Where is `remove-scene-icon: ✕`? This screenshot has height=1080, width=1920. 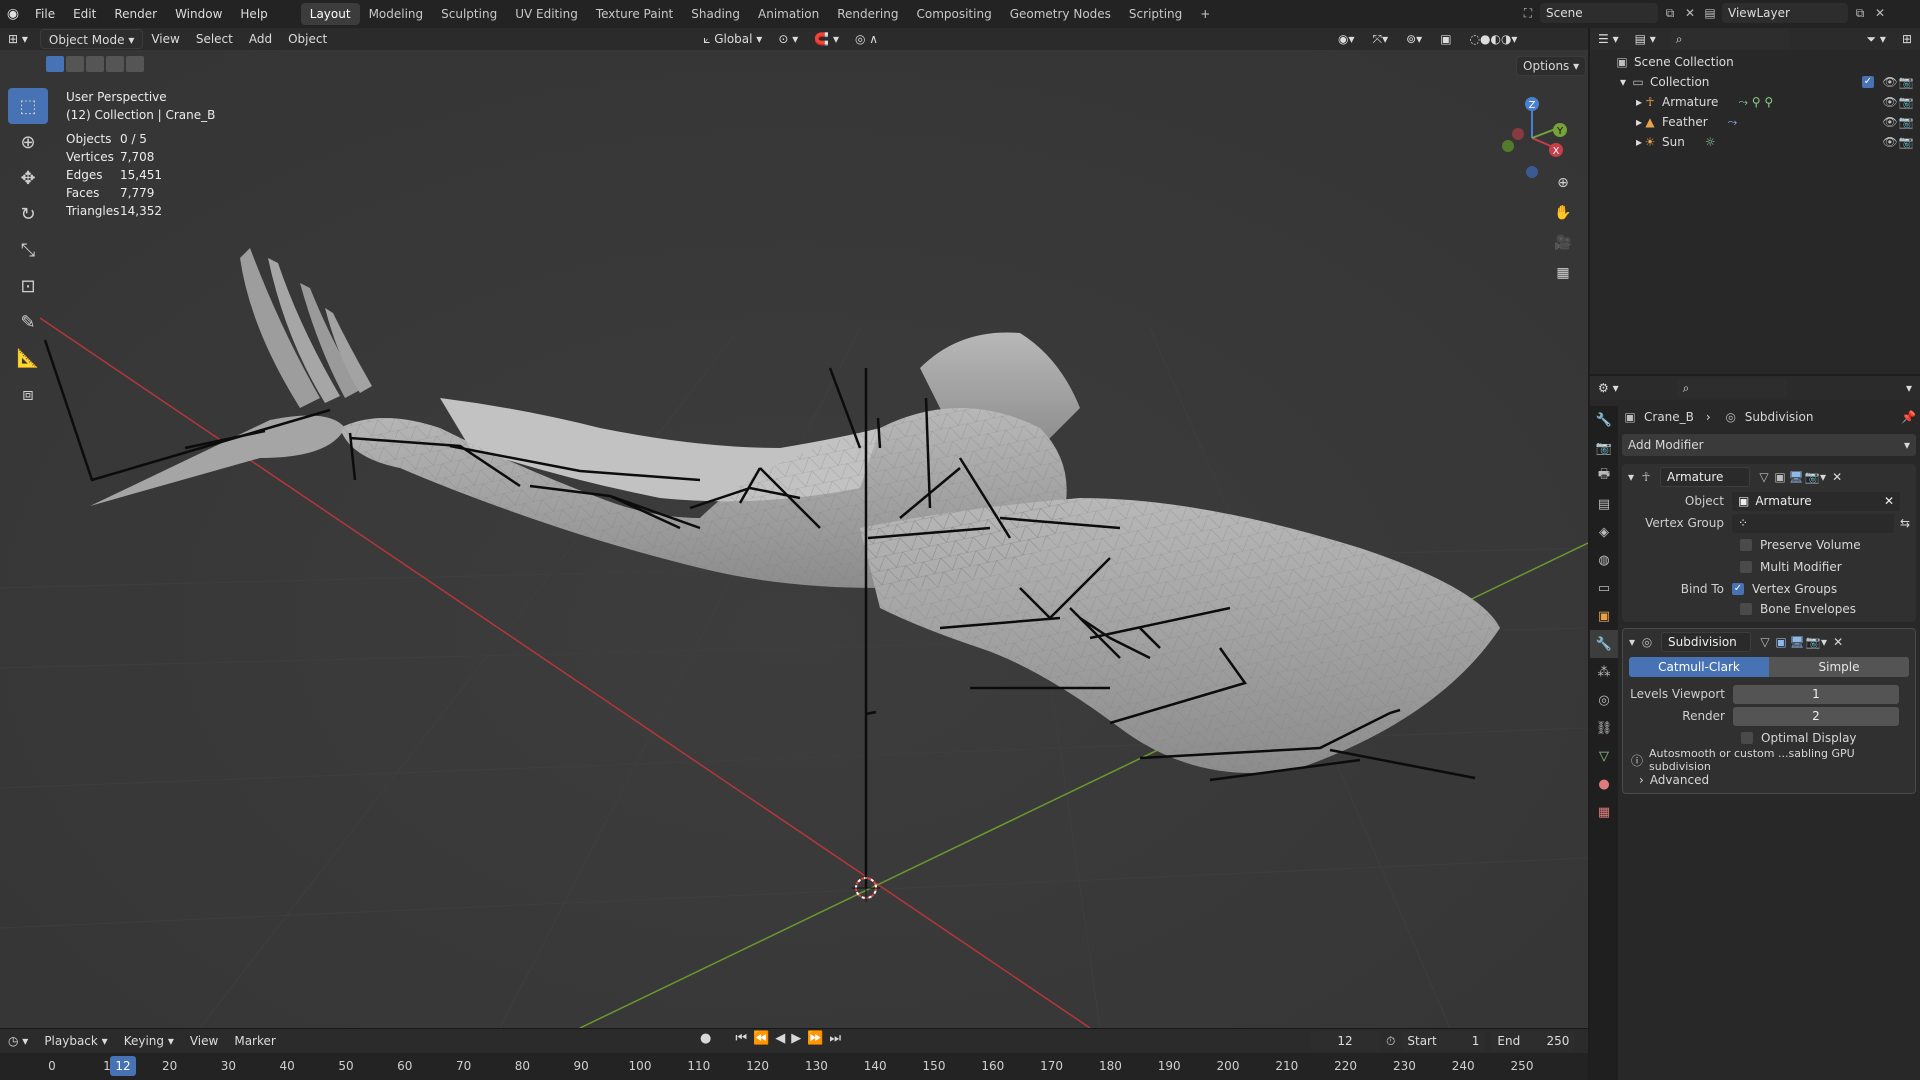
remove-scene-icon: ✕ is located at coordinates (1690, 13).